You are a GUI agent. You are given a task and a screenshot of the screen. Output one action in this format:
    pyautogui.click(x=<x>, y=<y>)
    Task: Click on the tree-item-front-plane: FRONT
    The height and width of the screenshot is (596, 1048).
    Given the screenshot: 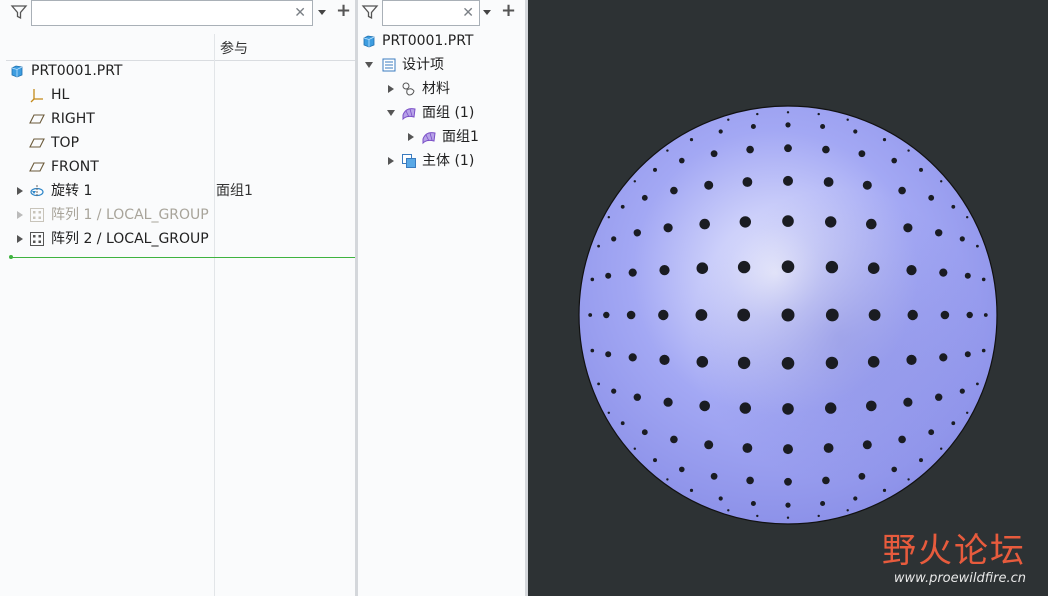 What is the action you would take?
    pyautogui.click(x=178, y=167)
    